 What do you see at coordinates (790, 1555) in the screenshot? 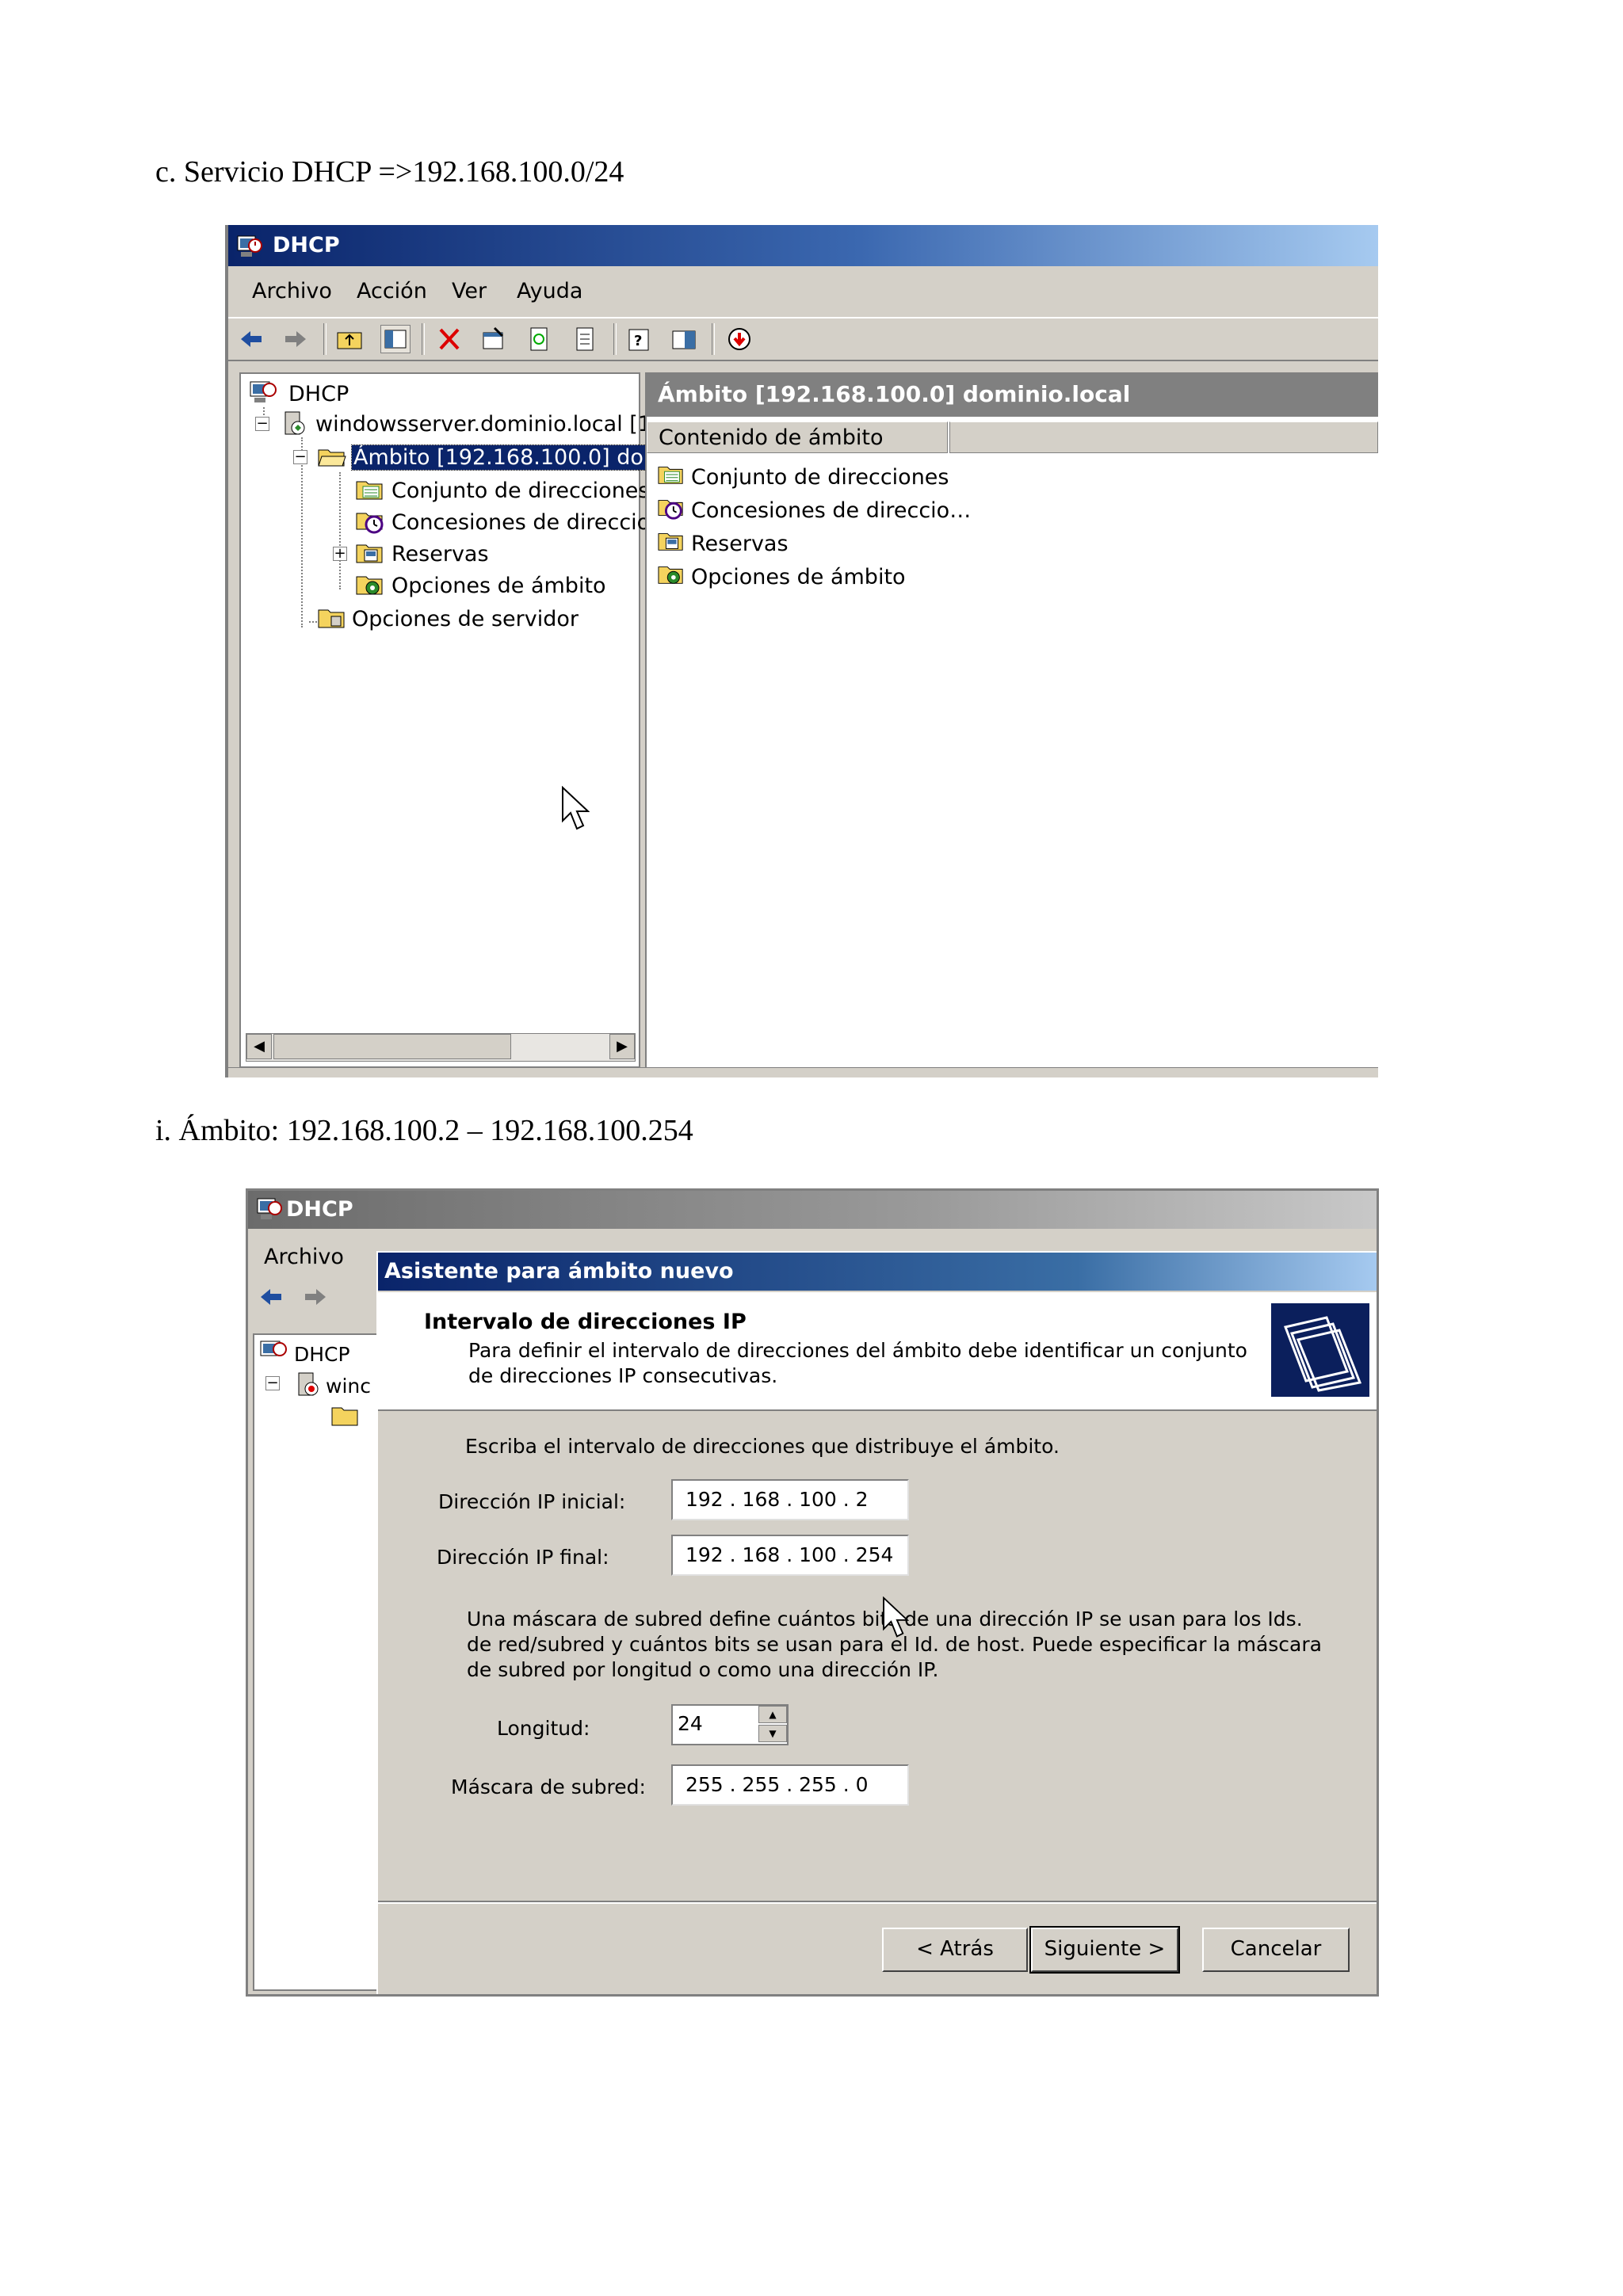
I see `end-ip-input: 192 . 168 . 100 . 254` at bounding box center [790, 1555].